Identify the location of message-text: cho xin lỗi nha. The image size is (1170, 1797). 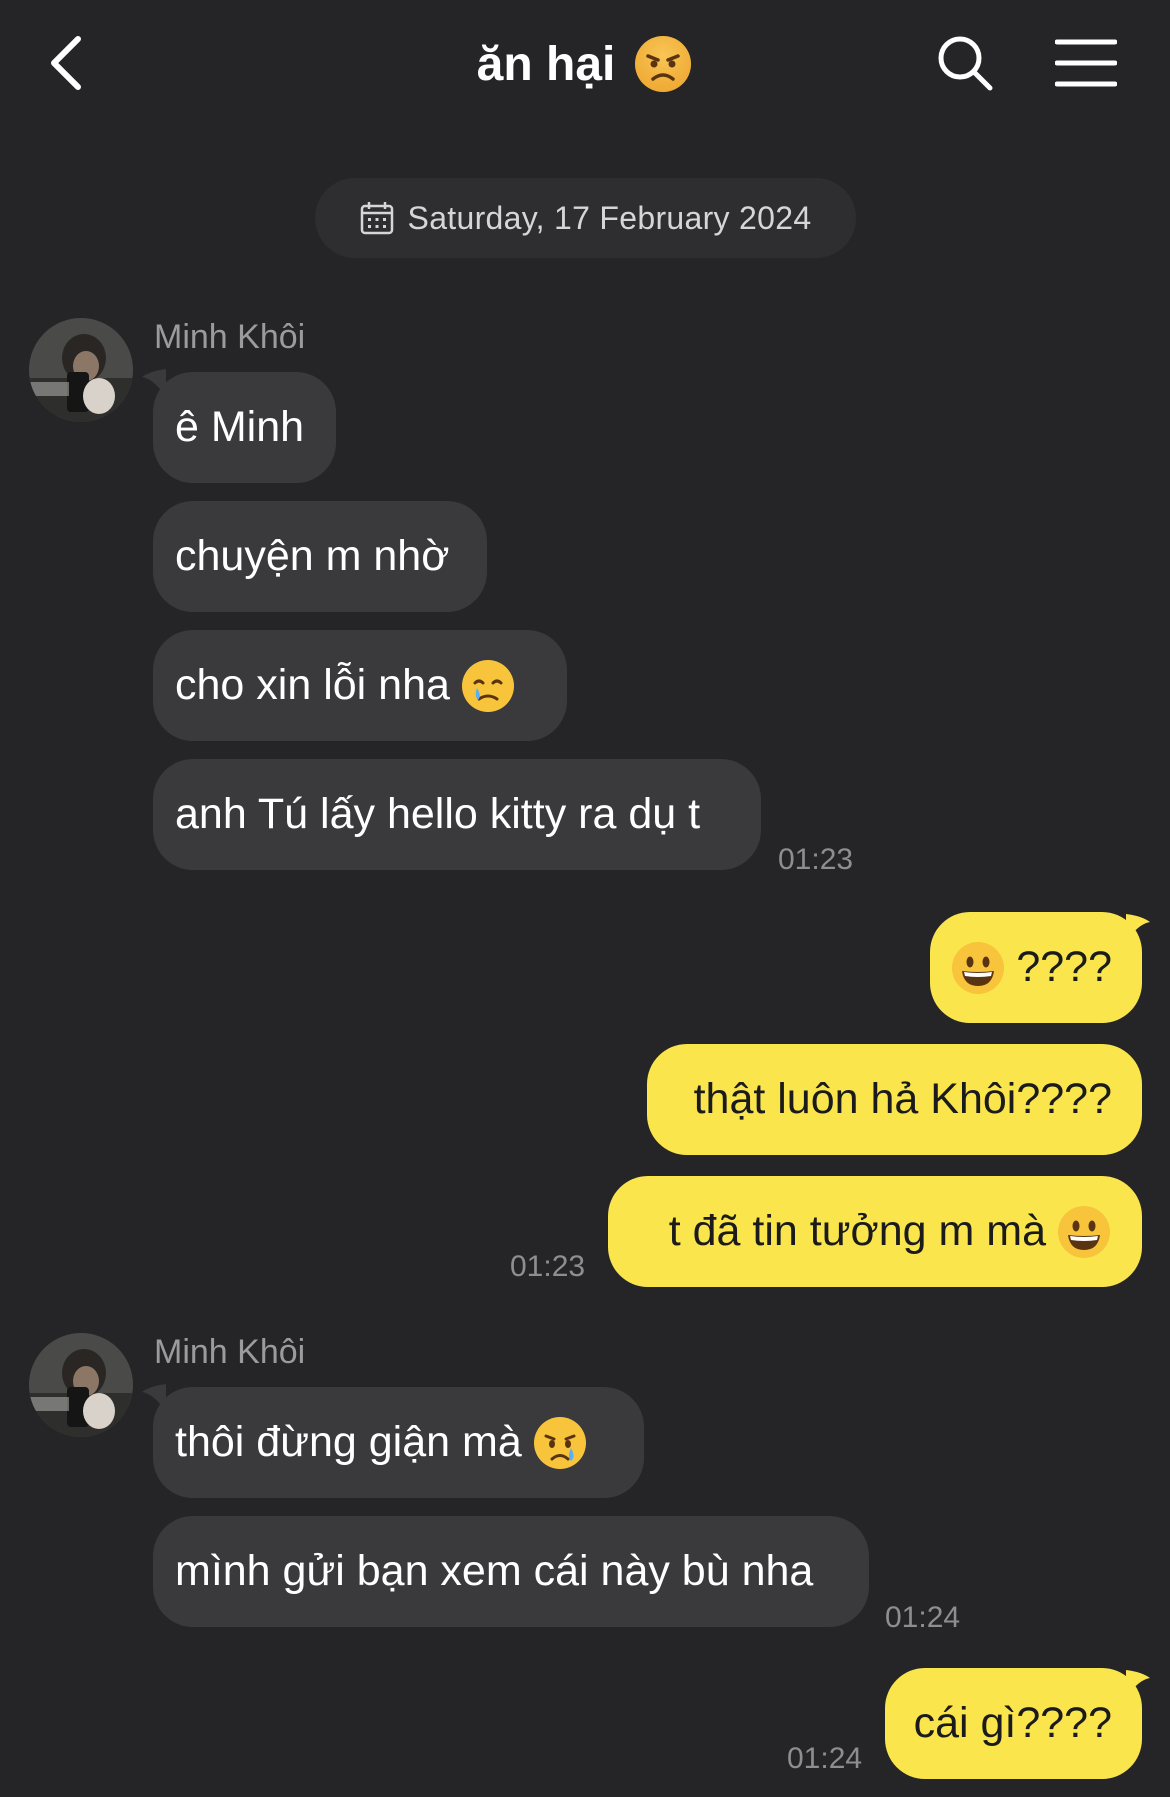
(312, 685).